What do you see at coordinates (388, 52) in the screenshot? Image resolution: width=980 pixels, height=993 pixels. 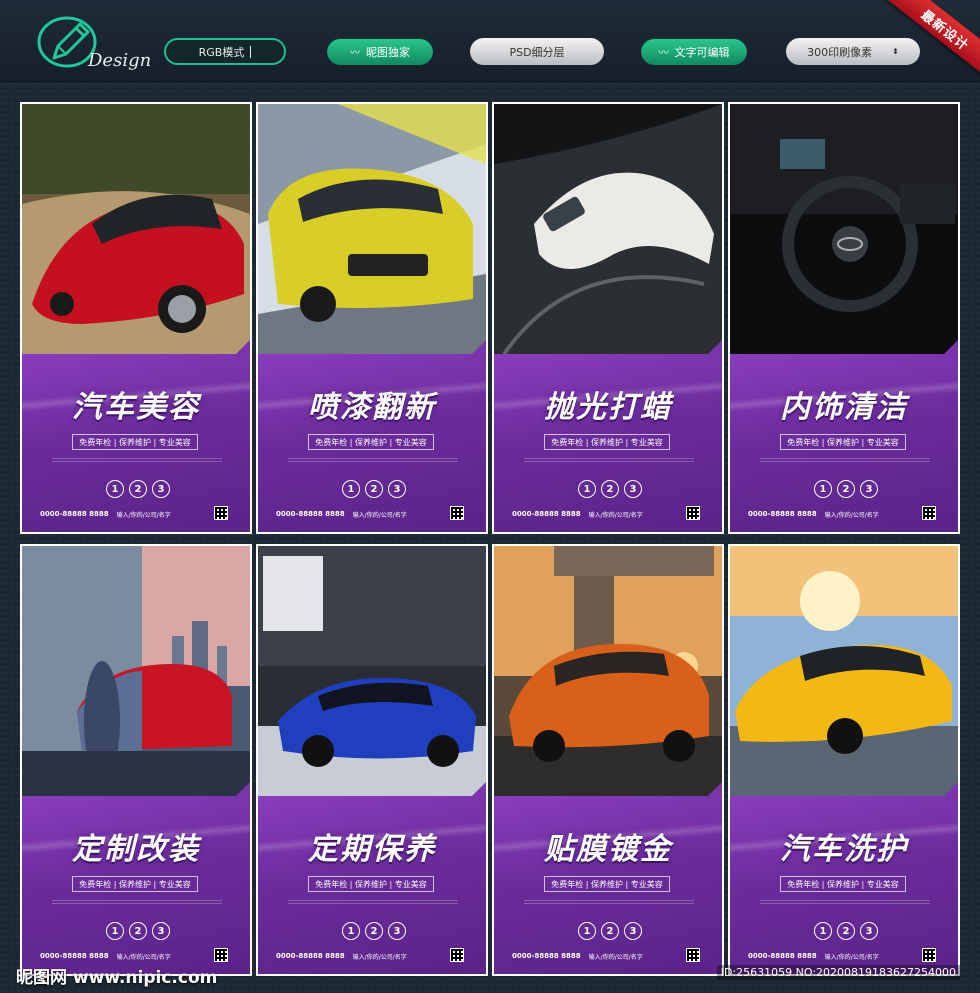 I see `nipic-exclusive-label: 昵图独家` at bounding box center [388, 52].